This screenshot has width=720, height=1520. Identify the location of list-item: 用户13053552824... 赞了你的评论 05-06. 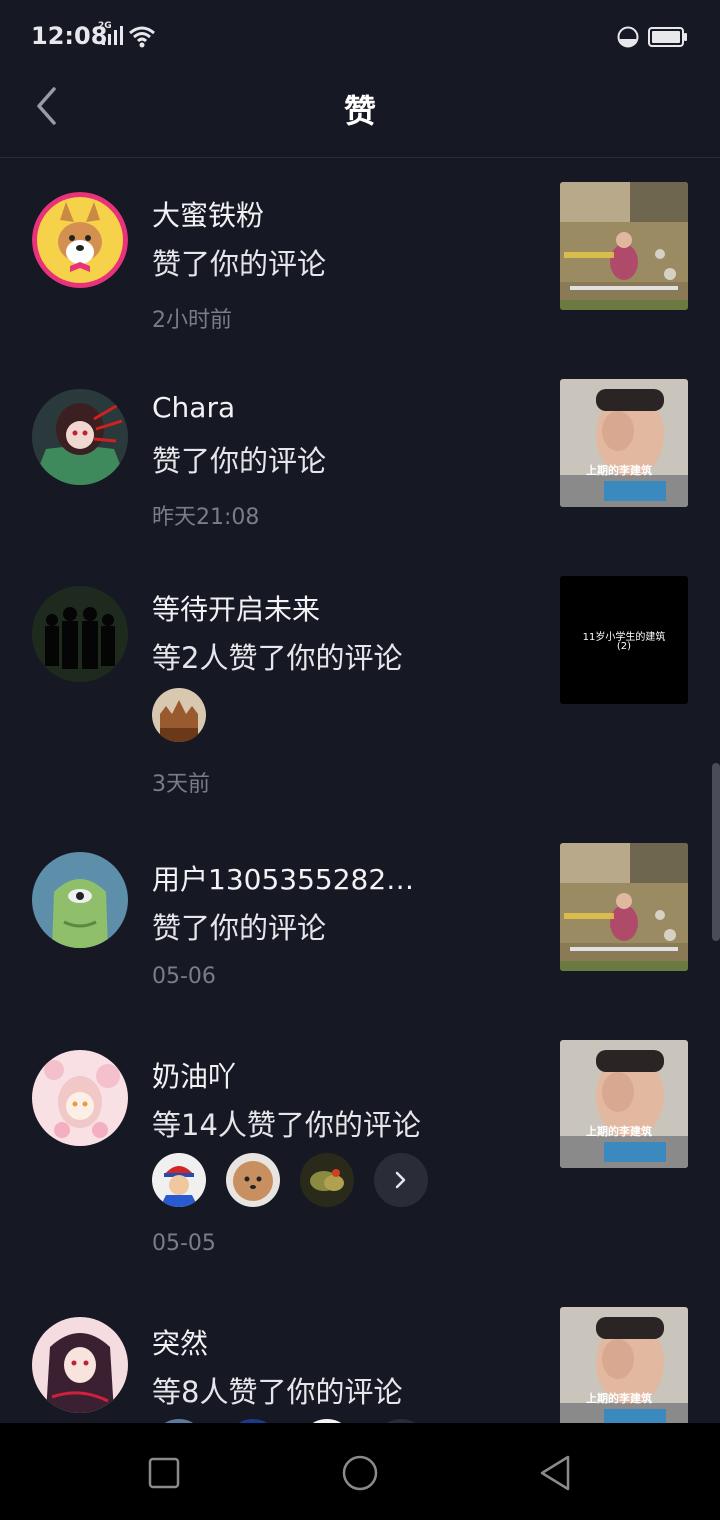
(360, 920).